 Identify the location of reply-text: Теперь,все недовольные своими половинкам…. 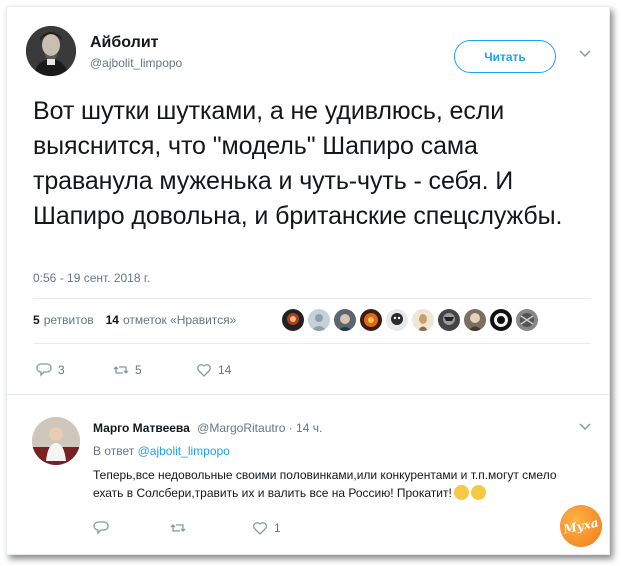
(340, 484).